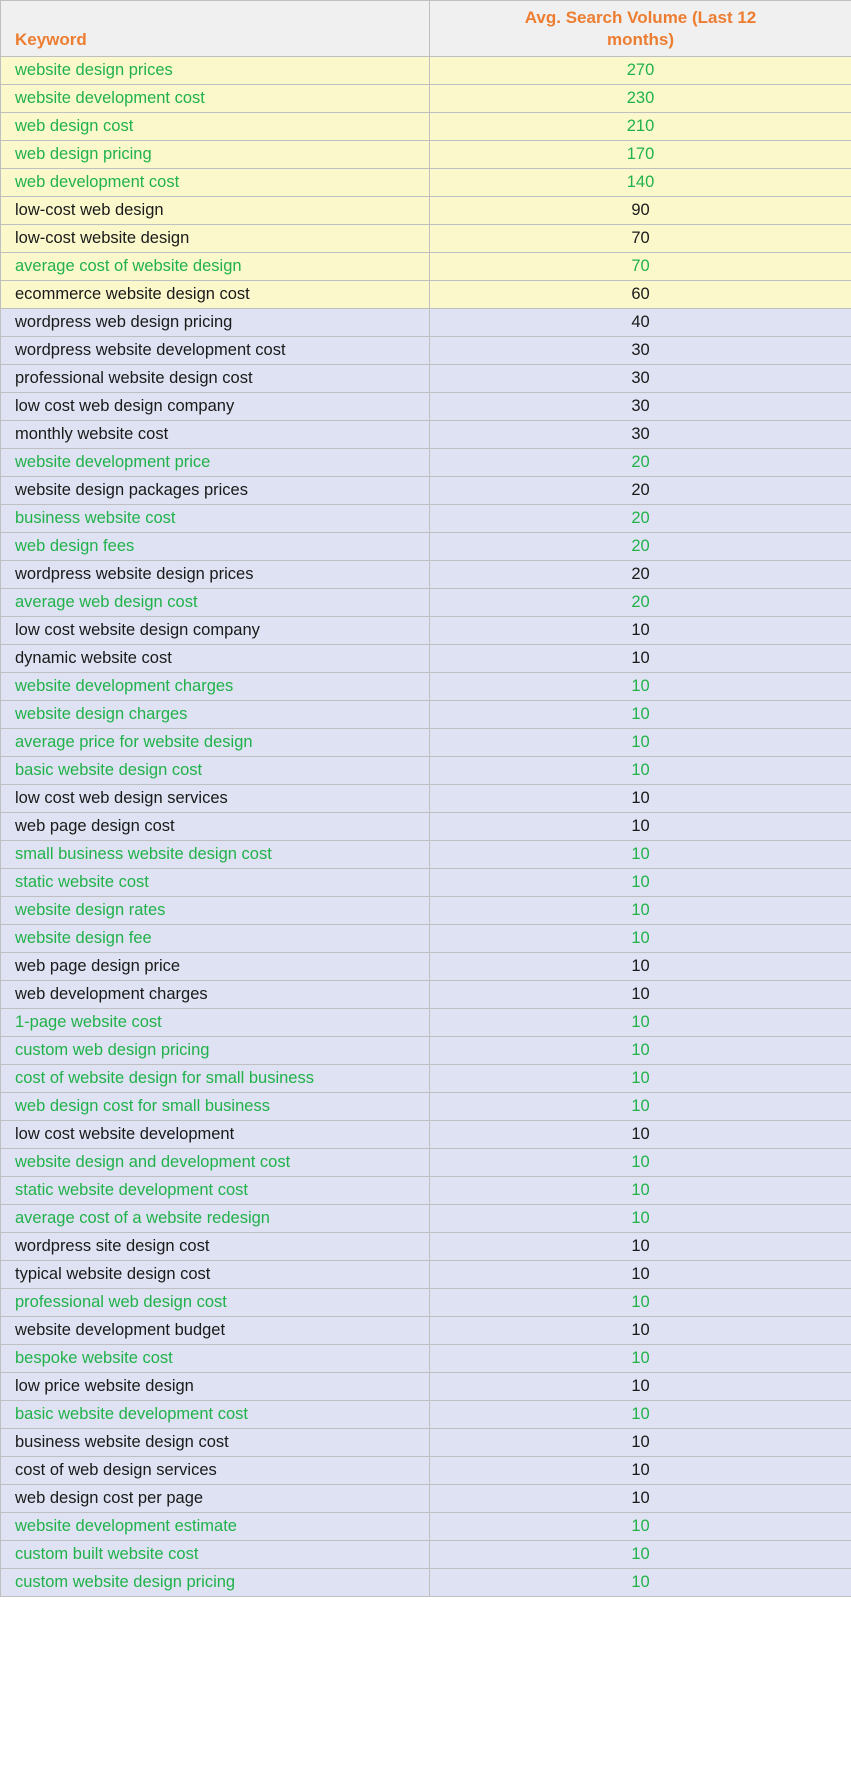 The width and height of the screenshot is (851, 1766). I want to click on table-row: low cost web design services 10, so click(425, 798).